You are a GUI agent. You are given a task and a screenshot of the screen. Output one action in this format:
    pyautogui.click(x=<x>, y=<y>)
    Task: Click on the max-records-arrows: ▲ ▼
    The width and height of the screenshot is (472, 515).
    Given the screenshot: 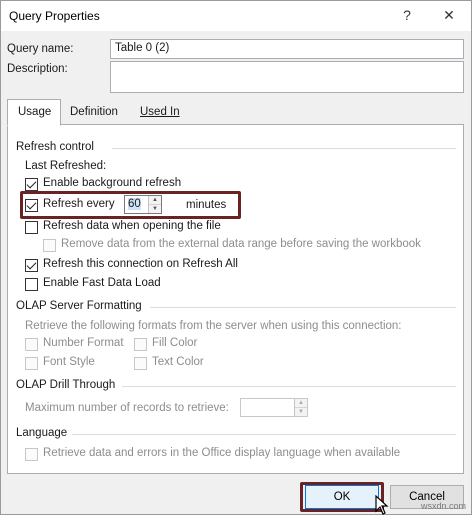 What is the action you would take?
    pyautogui.click(x=300, y=407)
    